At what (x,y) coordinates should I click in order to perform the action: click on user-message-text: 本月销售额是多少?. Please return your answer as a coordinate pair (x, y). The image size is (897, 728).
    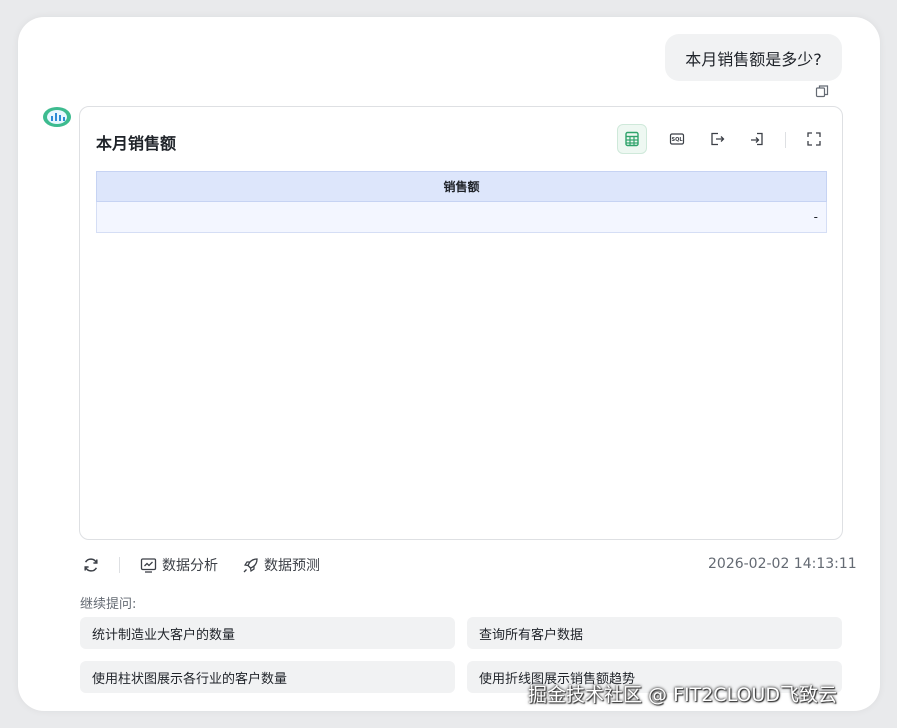
    Looking at the image, I should click on (753, 59).